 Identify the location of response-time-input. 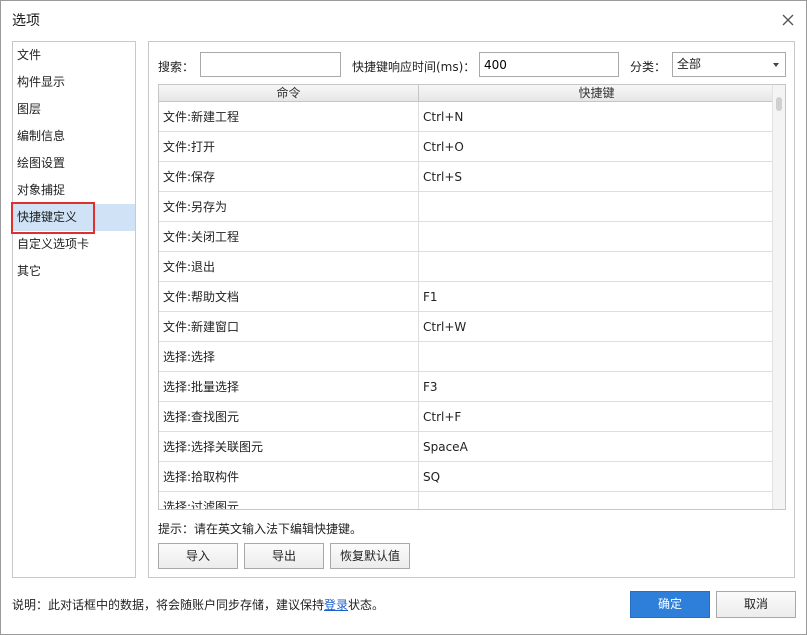
(549, 64).